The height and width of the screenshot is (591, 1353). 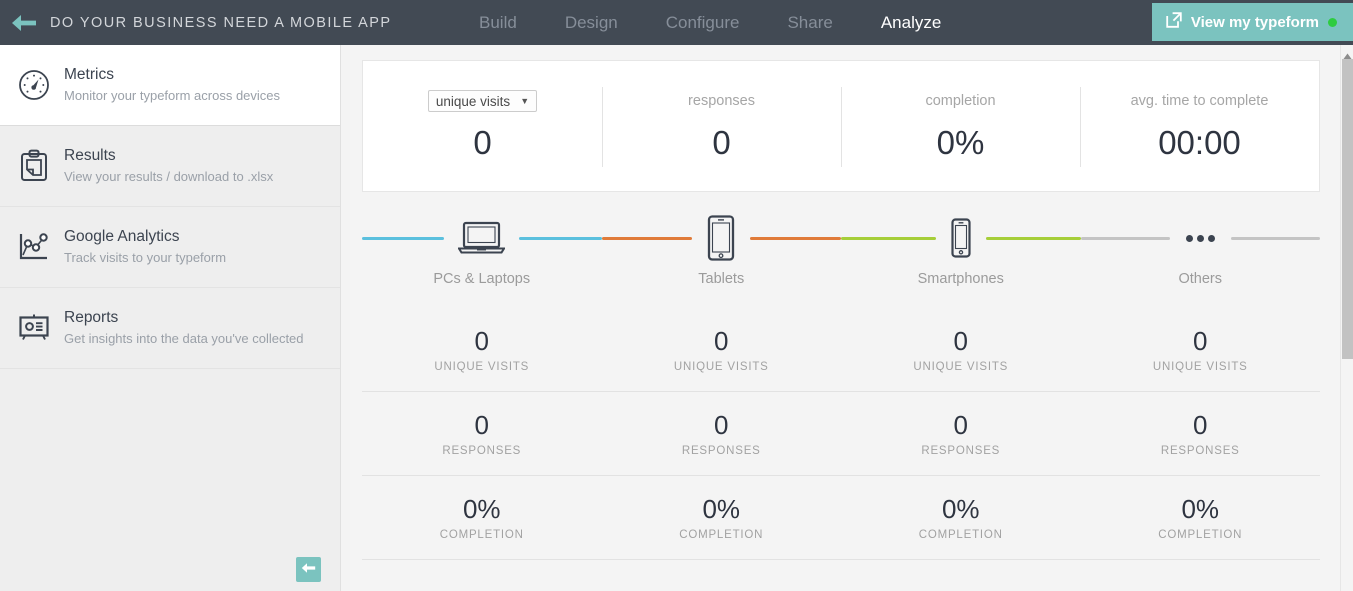 What do you see at coordinates (89, 74) in the screenshot?
I see `sidebar-item-title: Metrics` at bounding box center [89, 74].